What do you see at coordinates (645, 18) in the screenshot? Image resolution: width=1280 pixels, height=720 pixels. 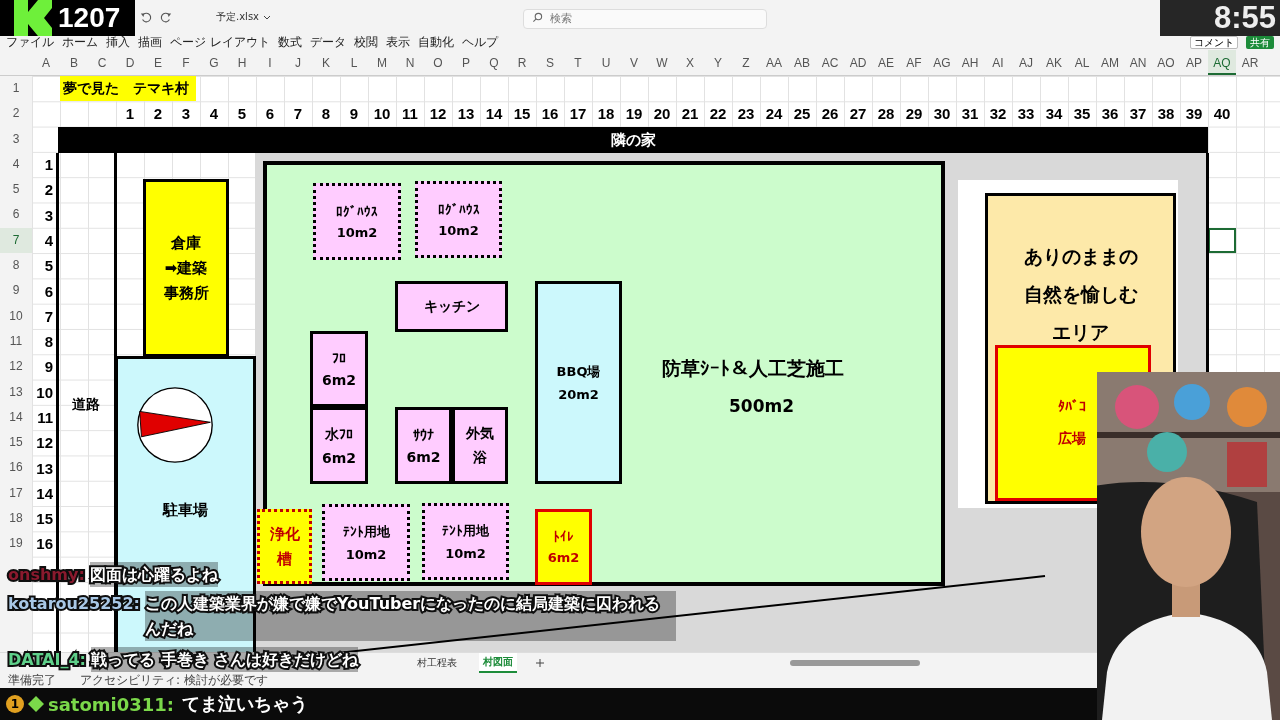 I see `search-field: 検索` at bounding box center [645, 18].